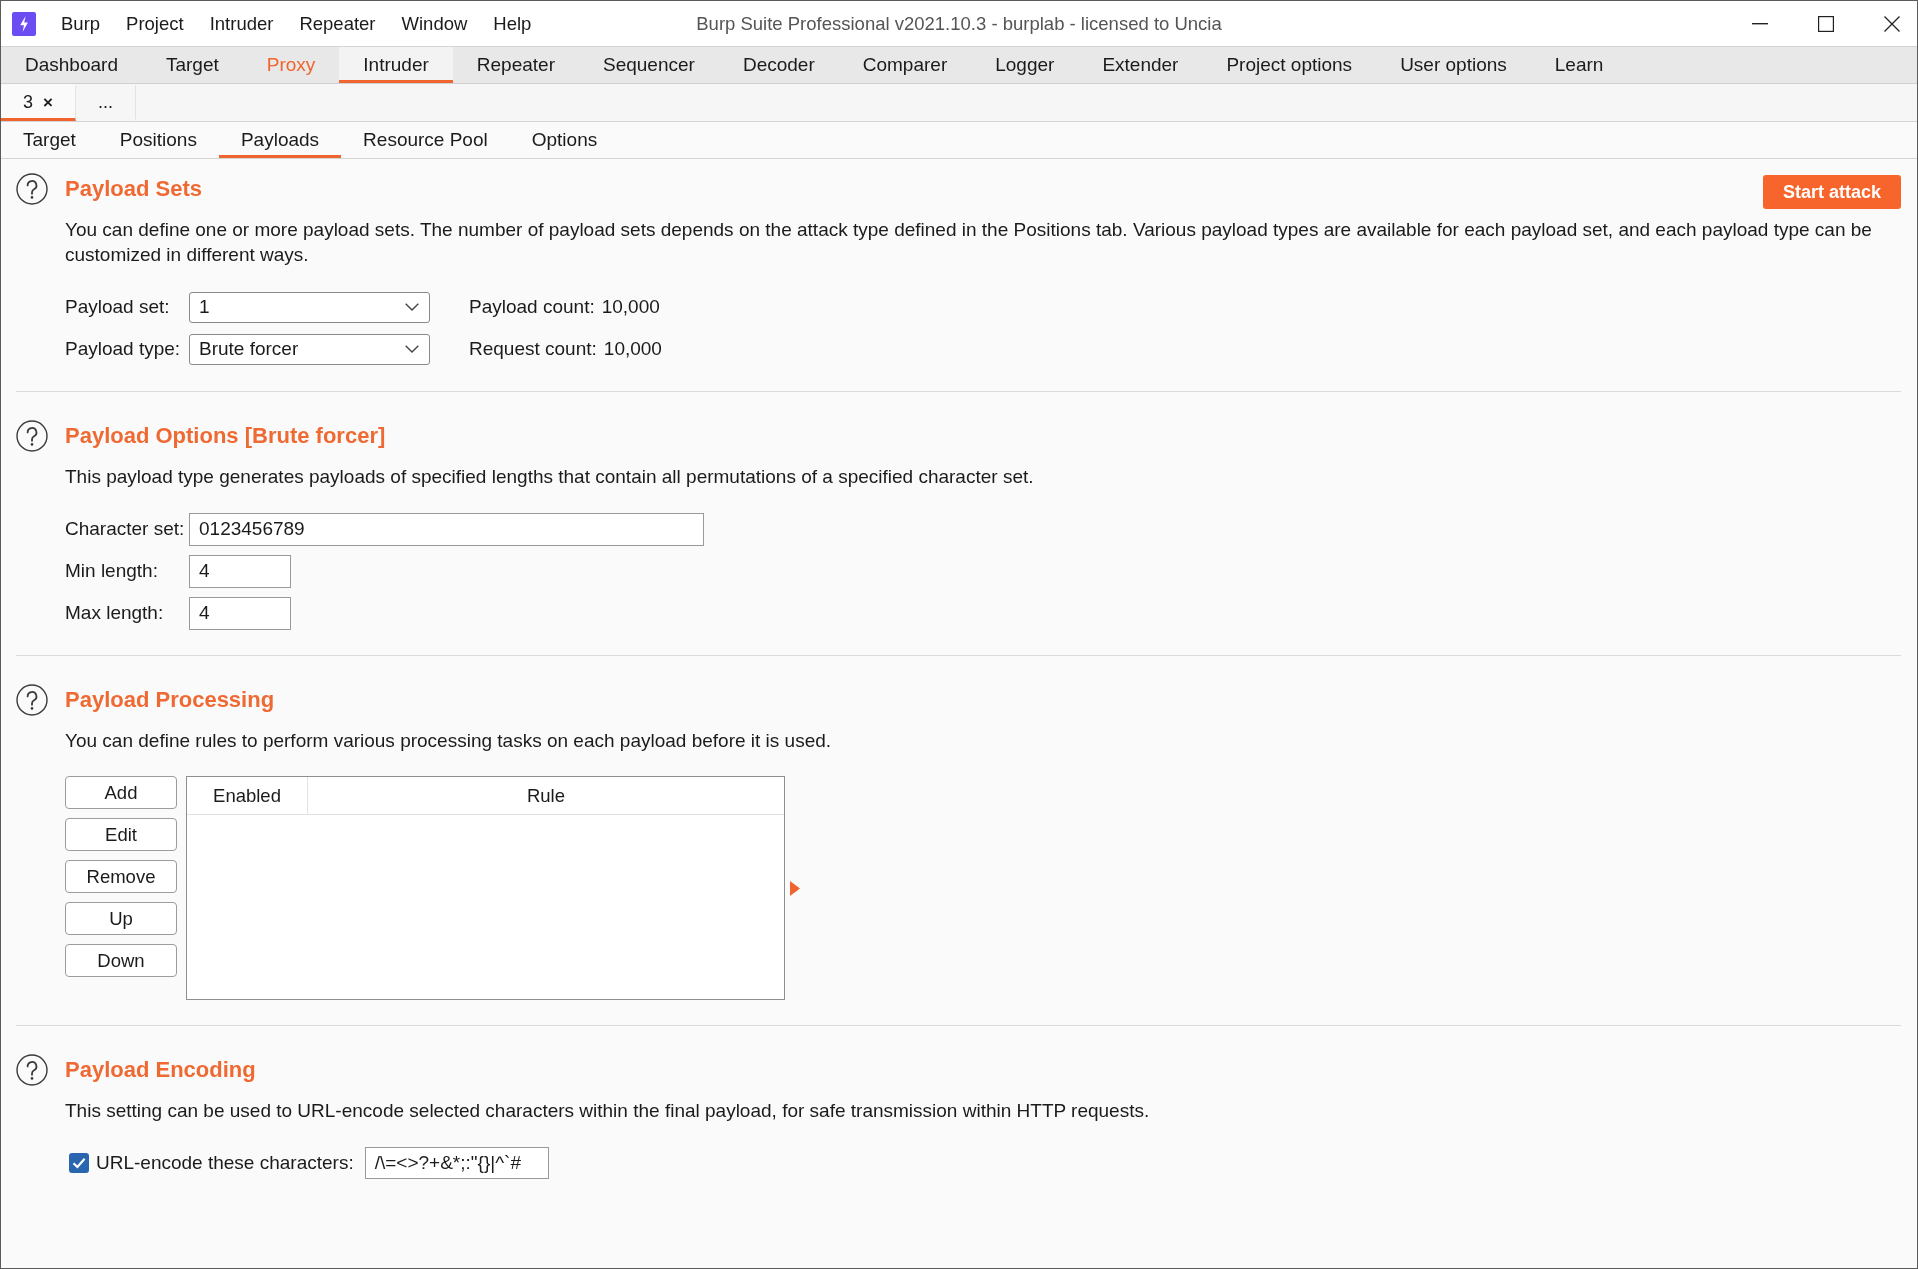 This screenshot has height=1269, width=1918. Describe the element at coordinates (49, 140) in the screenshot. I see `sub-tab: Target` at that location.